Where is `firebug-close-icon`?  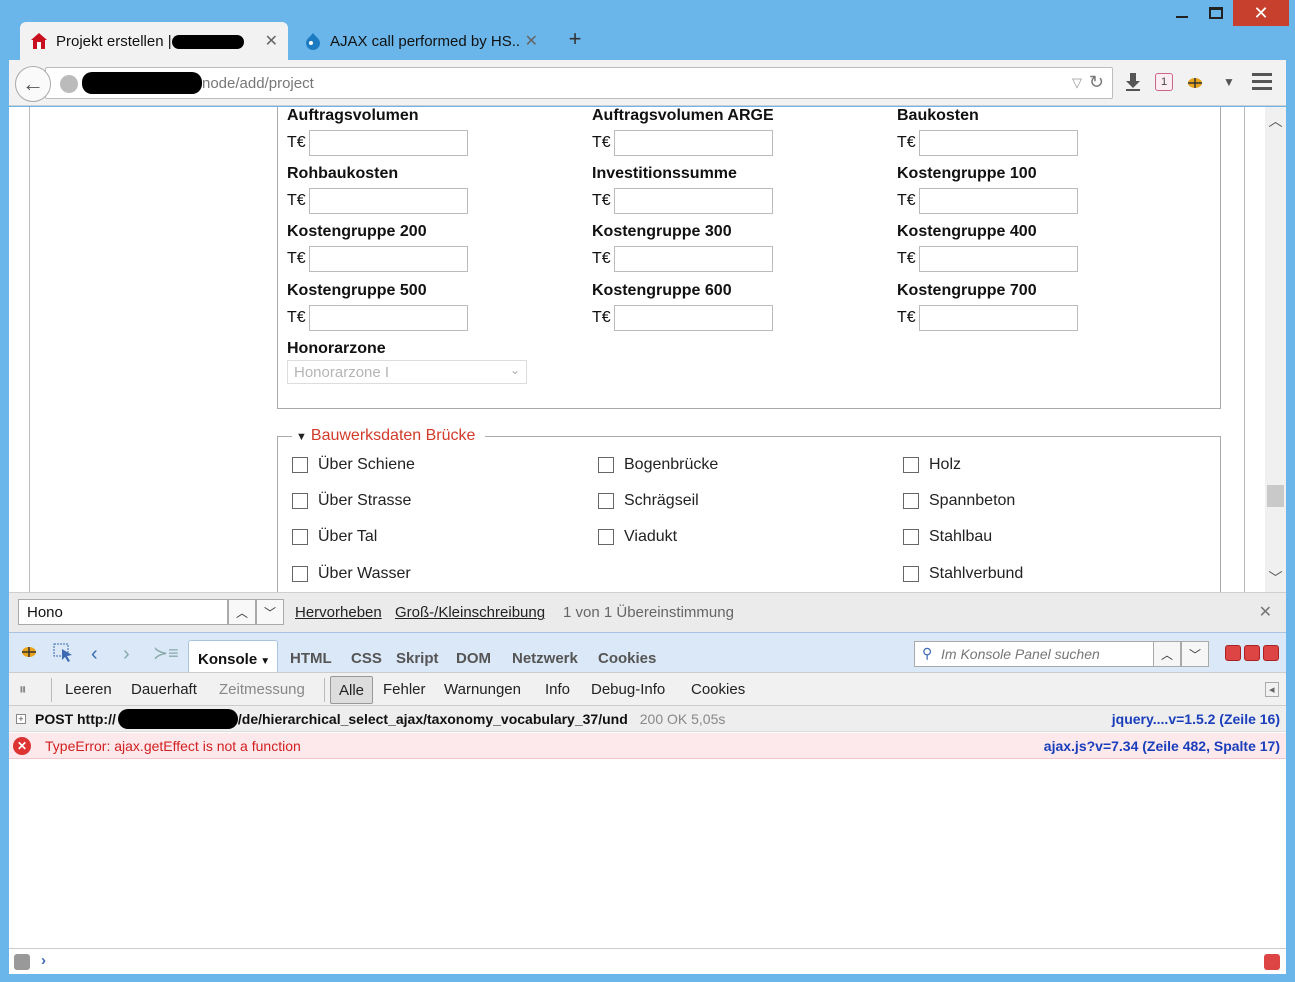
firebug-close-icon is located at coordinates (1271, 653).